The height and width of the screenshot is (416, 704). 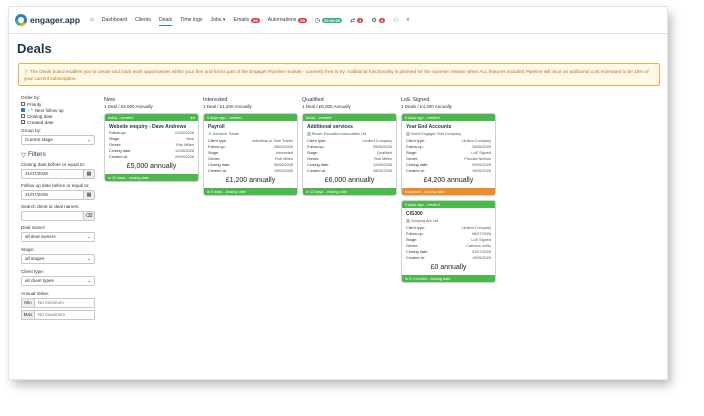 What do you see at coordinates (436, 134) in the screenshot?
I see `client-name-text: Client Engager Test Company` at bounding box center [436, 134].